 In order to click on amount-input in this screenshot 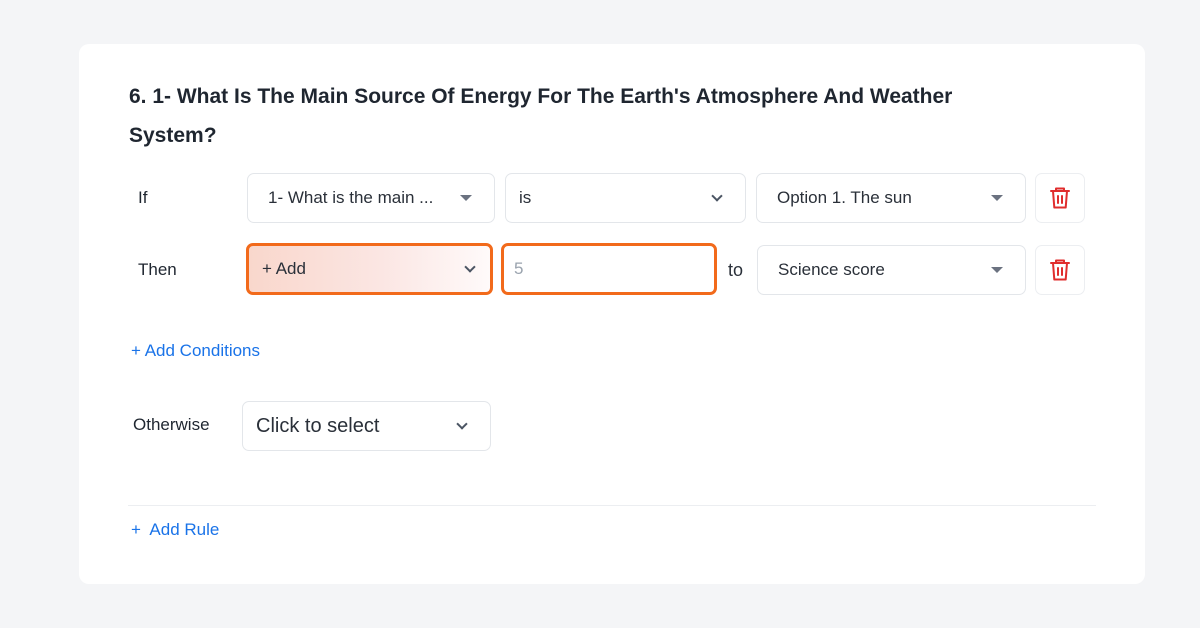, I will do `click(614, 269)`.